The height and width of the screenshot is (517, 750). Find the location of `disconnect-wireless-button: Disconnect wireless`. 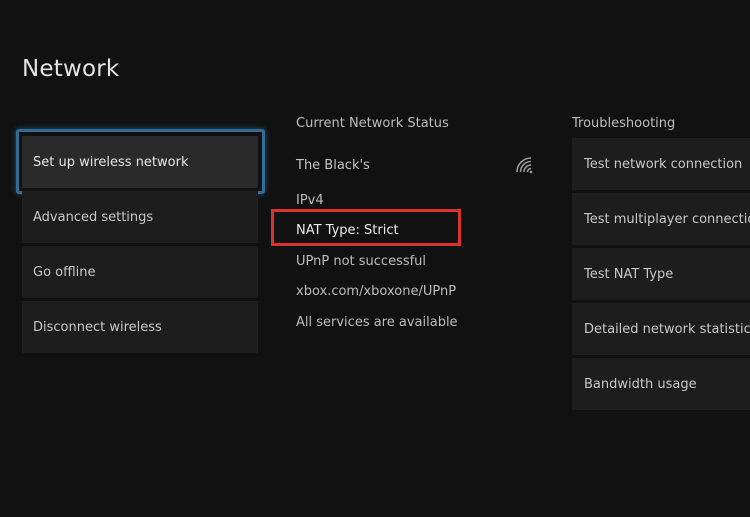

disconnect-wireless-button: Disconnect wireless is located at coordinates (140, 327).